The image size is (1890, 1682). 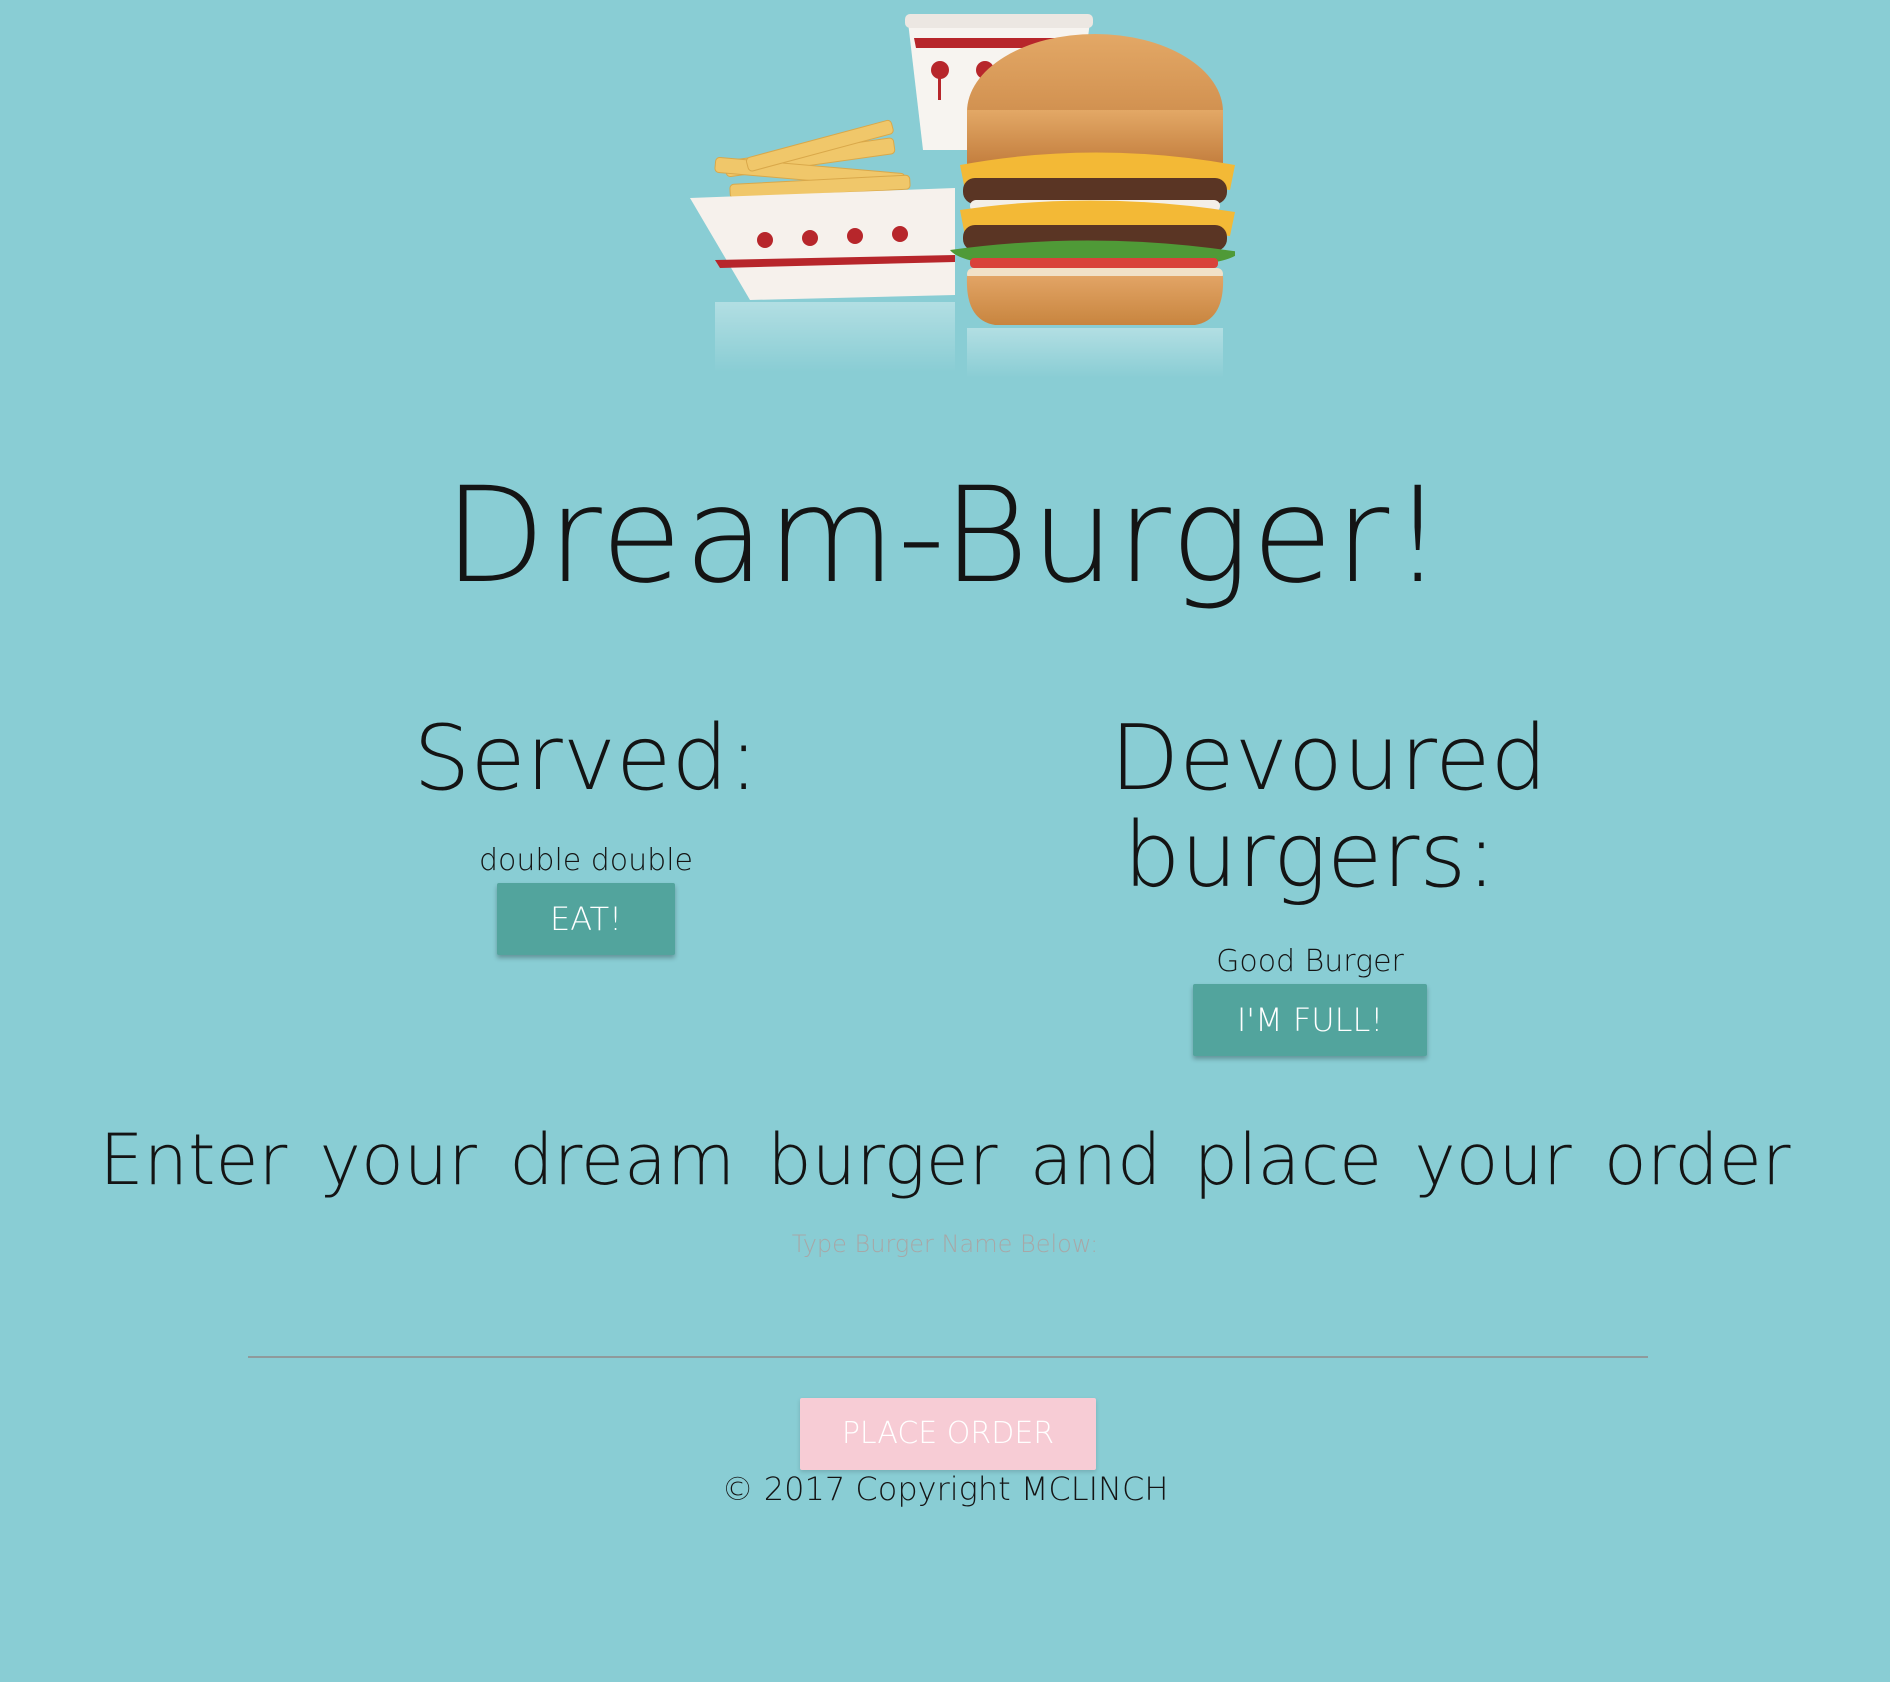 What do you see at coordinates (586, 919) in the screenshot?
I see `eat-button: EAT!` at bounding box center [586, 919].